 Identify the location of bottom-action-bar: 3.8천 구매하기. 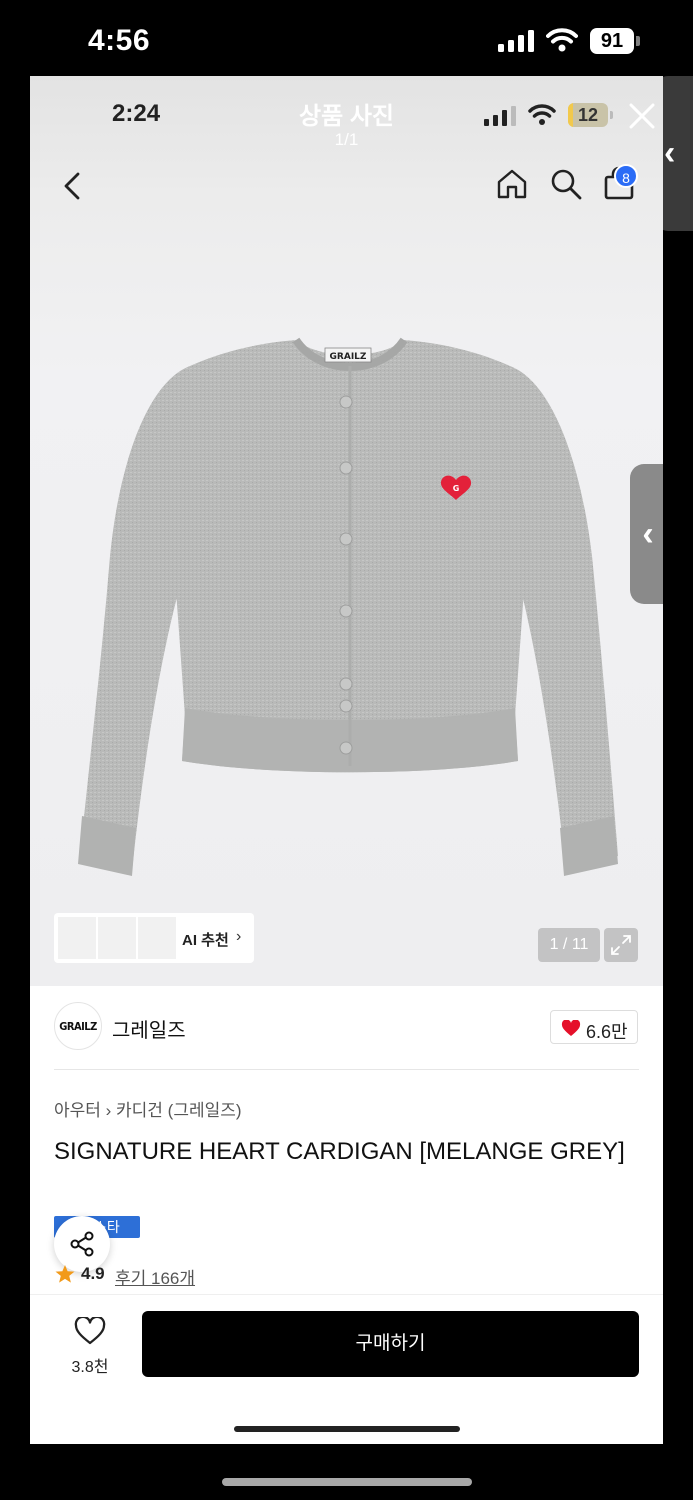
(346, 1369).